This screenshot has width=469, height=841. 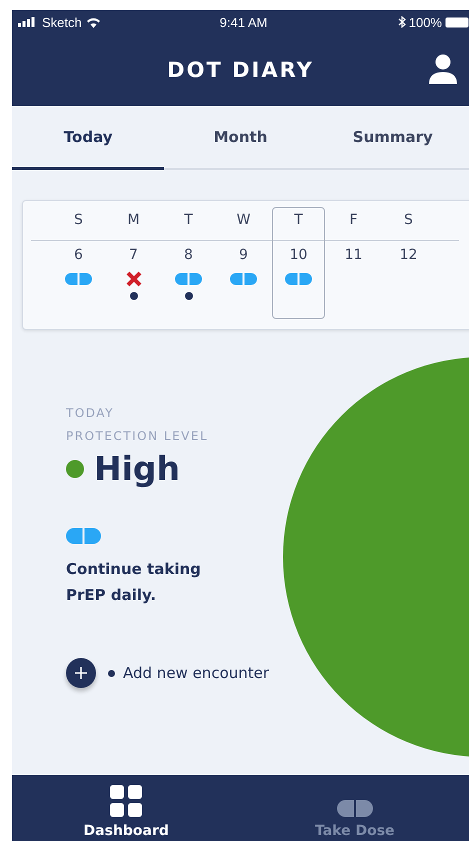 What do you see at coordinates (244, 22) in the screenshot?
I see `status-time: 9:41 AM` at bounding box center [244, 22].